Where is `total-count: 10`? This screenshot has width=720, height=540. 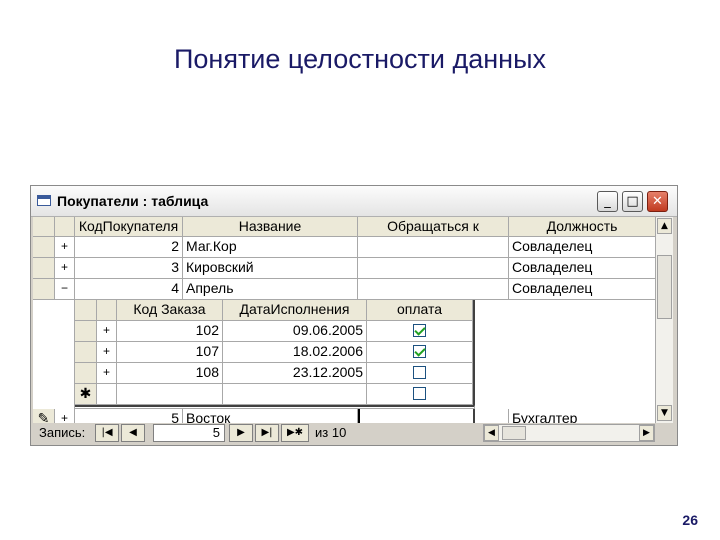
total-count: 10 is located at coordinates (339, 432).